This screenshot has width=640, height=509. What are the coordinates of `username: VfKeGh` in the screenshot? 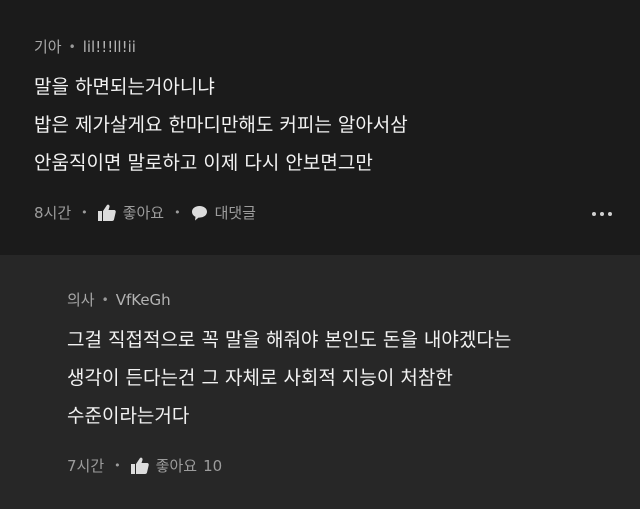 It's located at (143, 300).